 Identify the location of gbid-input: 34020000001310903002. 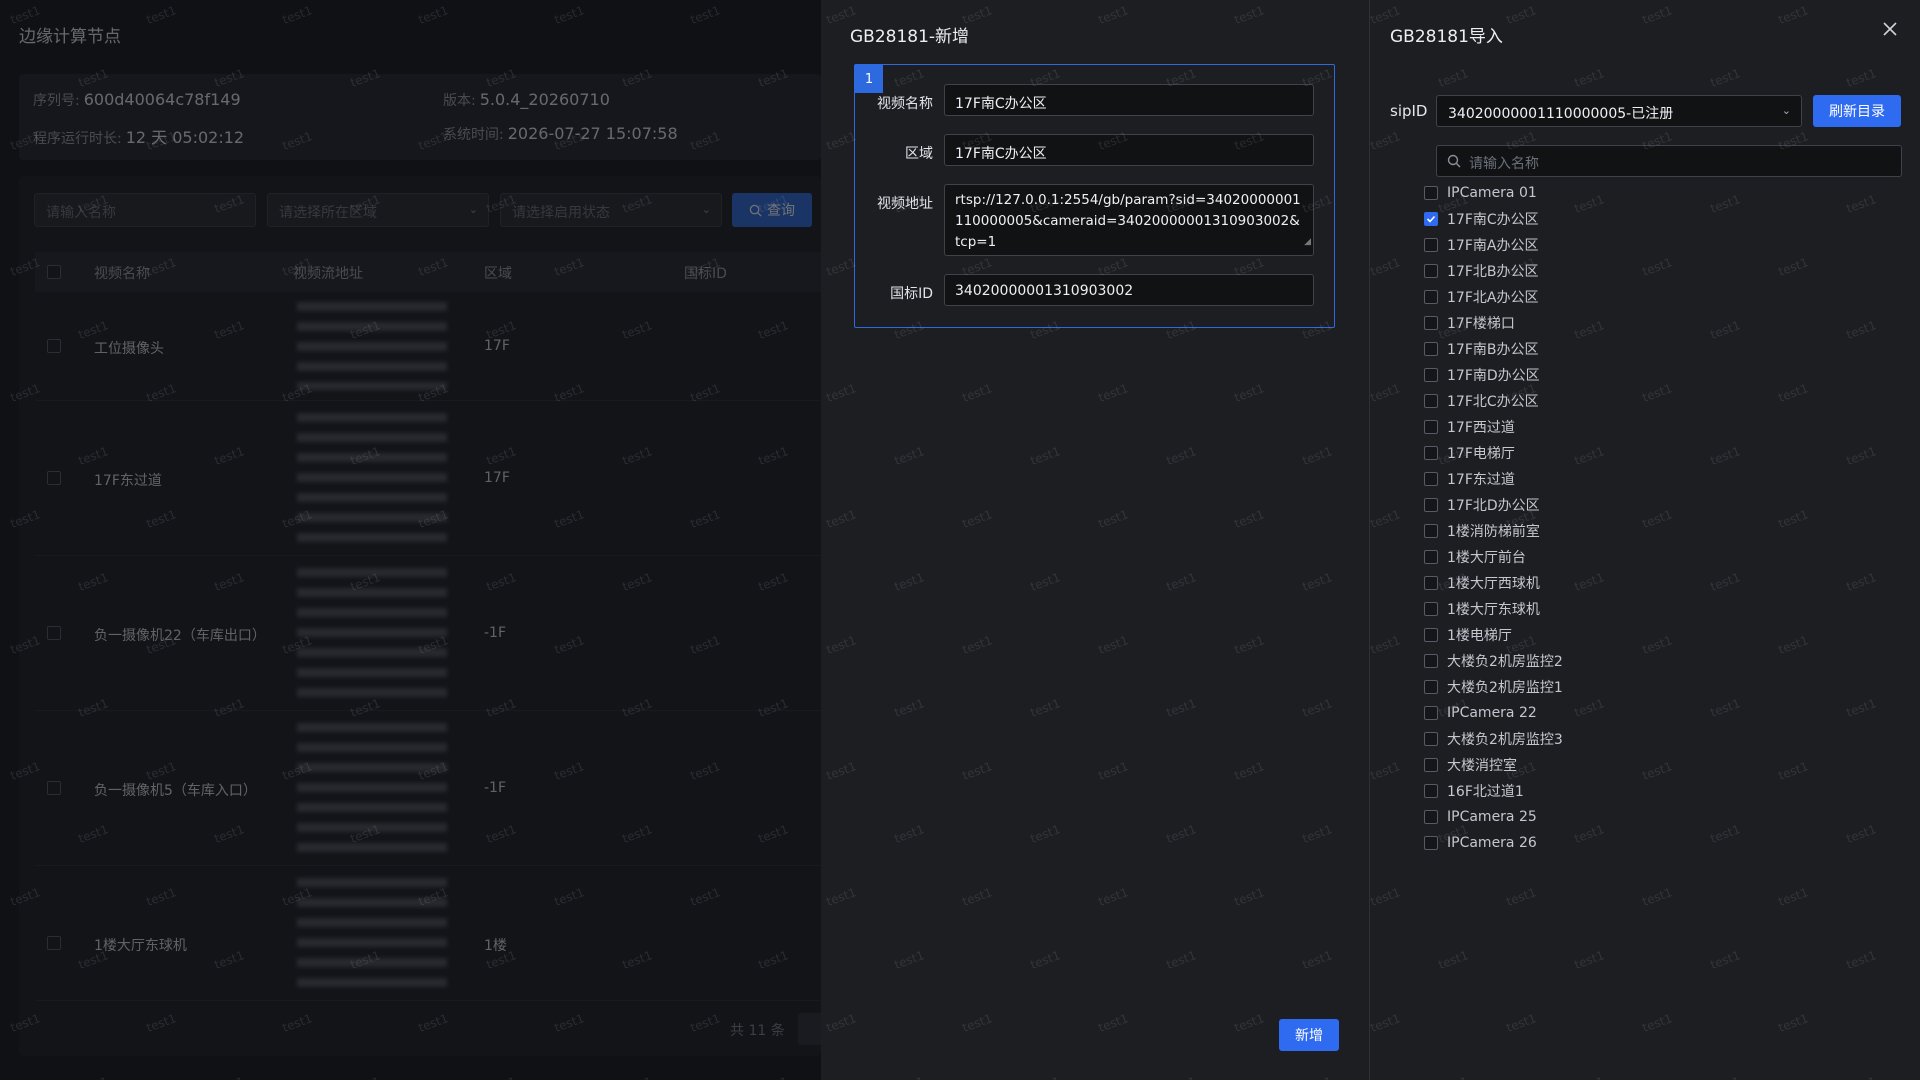
(1129, 290).